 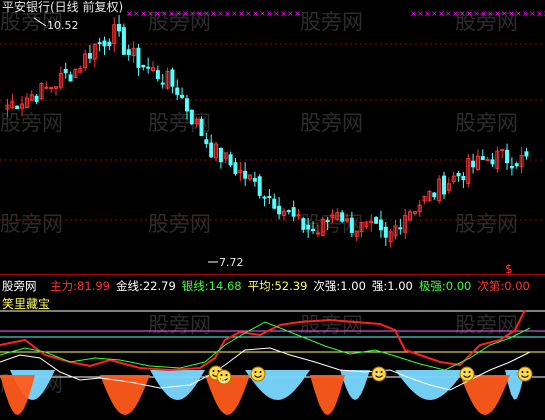 What do you see at coordinates (379, 286) in the screenshot?
I see `indicator-value-label: 强:` at bounding box center [379, 286].